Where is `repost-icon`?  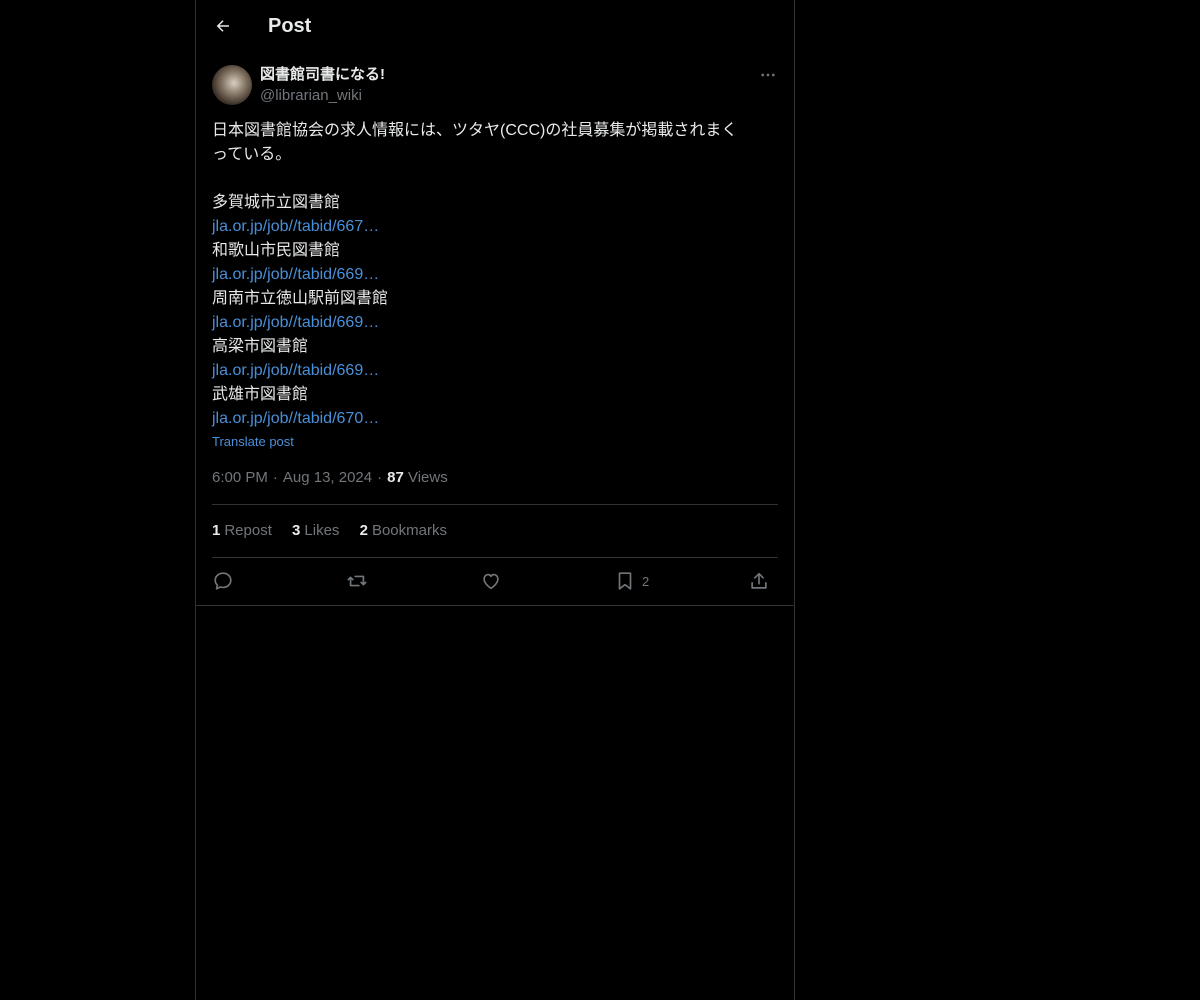 repost-icon is located at coordinates (357, 581).